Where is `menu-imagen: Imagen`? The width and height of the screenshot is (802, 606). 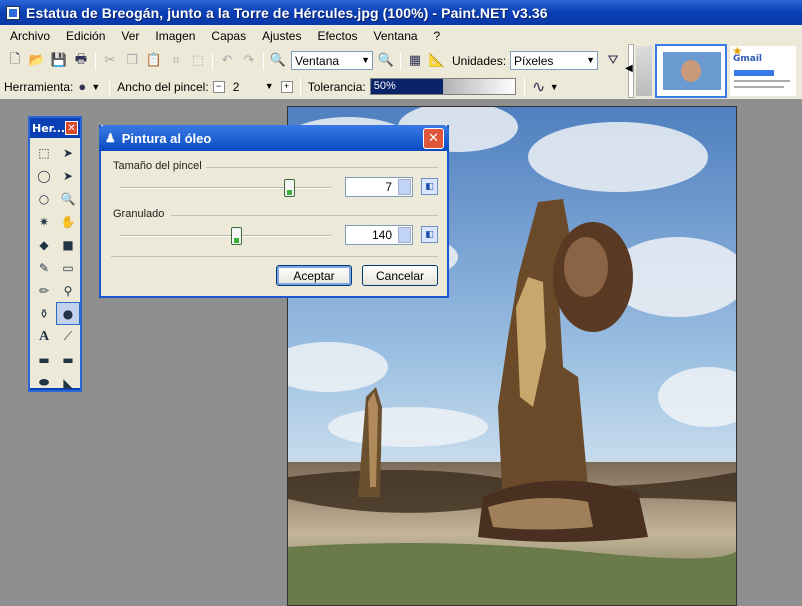
menu-imagen: Imagen is located at coordinates (175, 36).